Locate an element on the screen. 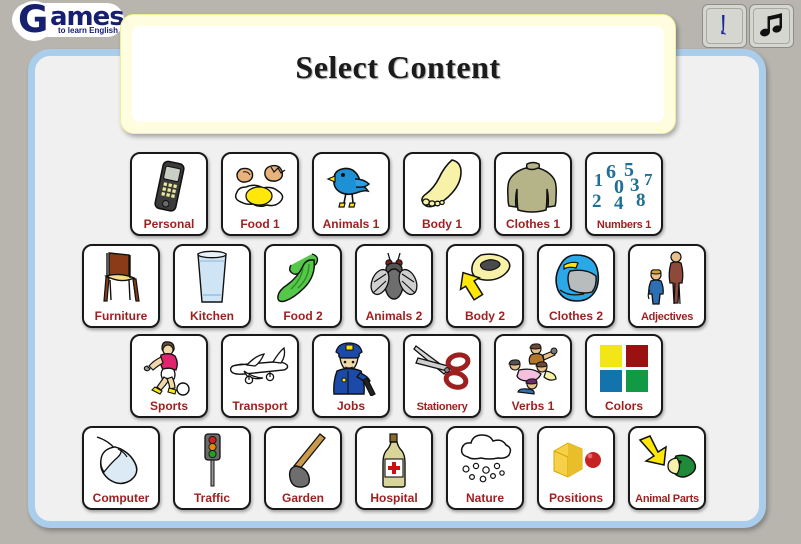 The width and height of the screenshot is (801, 544). fly-icon is located at coordinates (394, 278).